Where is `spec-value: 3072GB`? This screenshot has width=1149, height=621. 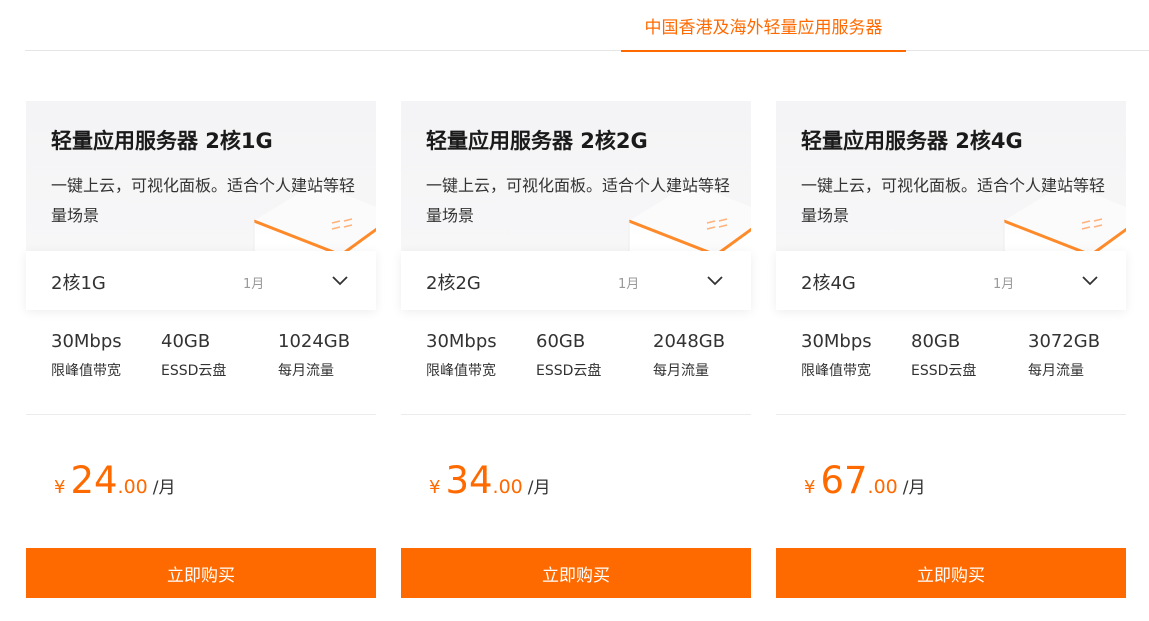
spec-value: 3072GB is located at coordinates (1064, 341).